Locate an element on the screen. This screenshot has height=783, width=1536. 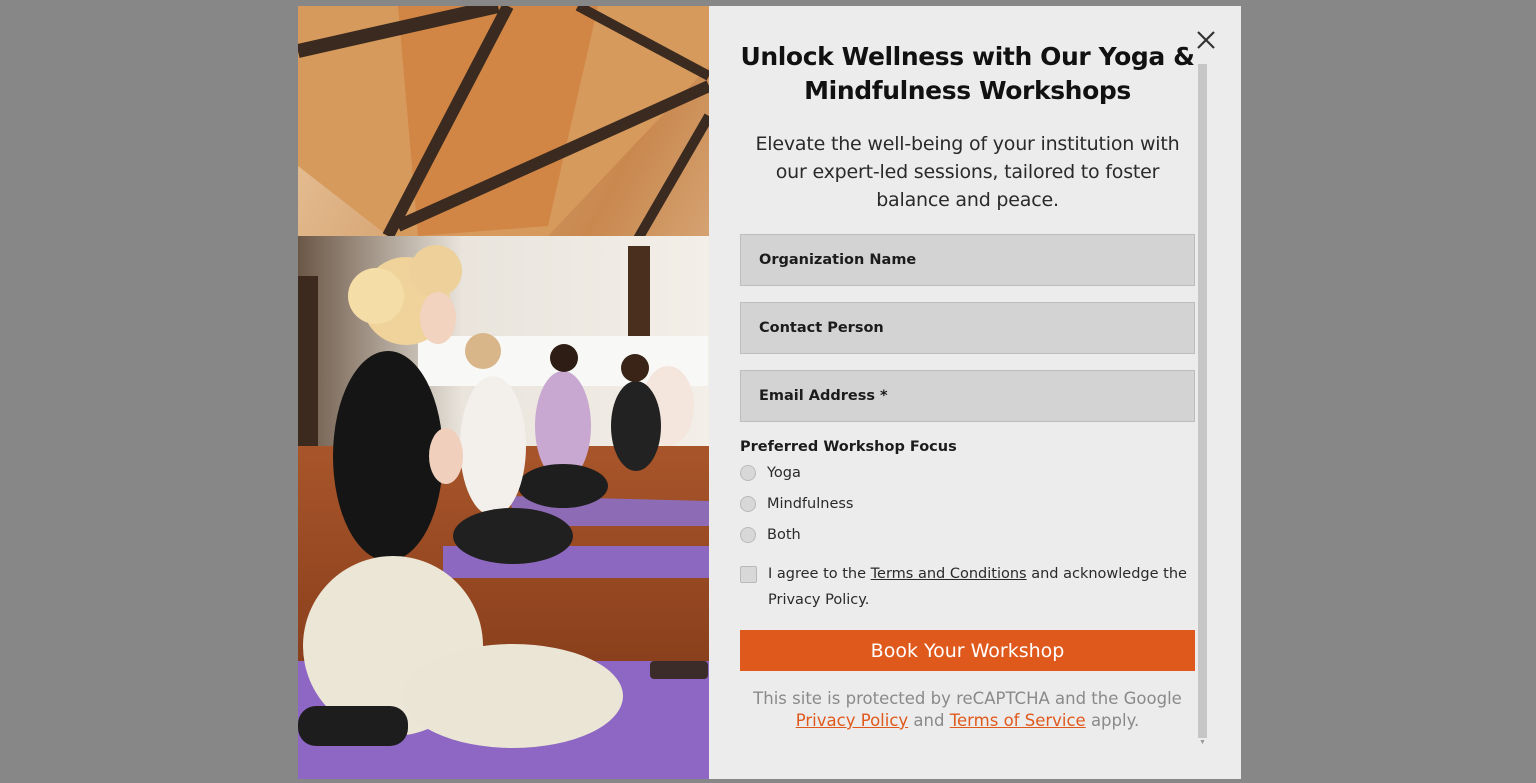
radio-option-mindfulness: Mindfulness is located at coordinates (967, 503).